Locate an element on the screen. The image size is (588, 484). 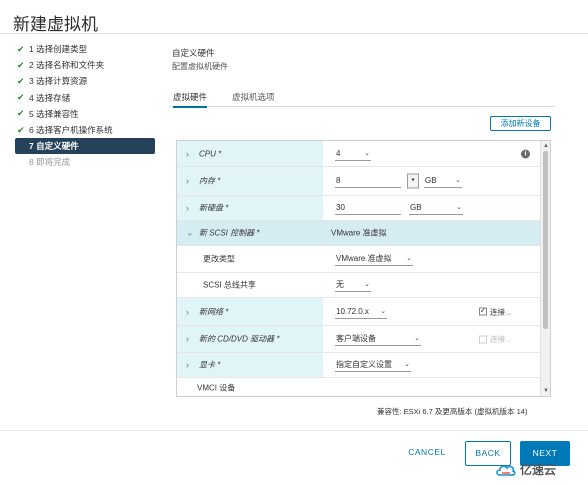
disk-label: 新硬盘 * is located at coordinates (214, 208).